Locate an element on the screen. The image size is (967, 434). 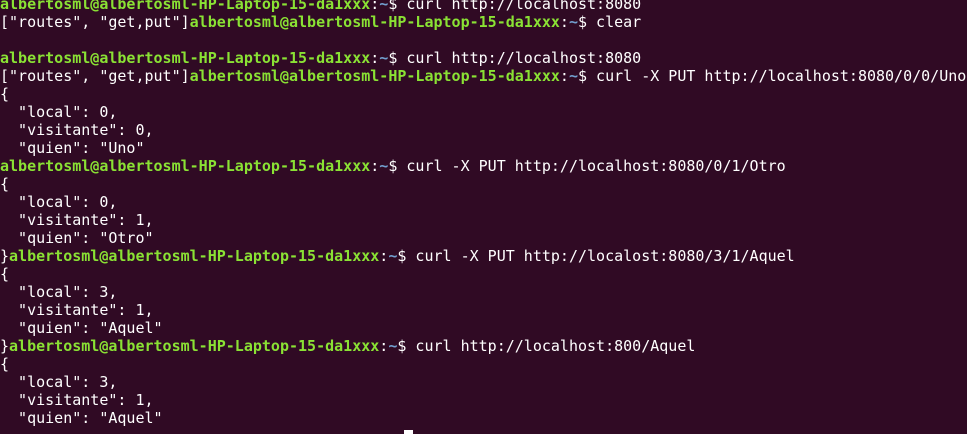
output-text: "quien": "Otro" is located at coordinates (77, 238).